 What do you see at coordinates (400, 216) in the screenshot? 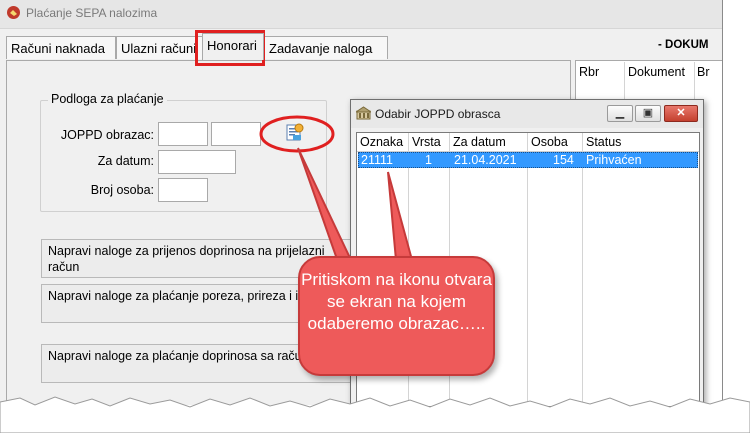
I see `callout-pointer-row` at bounding box center [400, 216].